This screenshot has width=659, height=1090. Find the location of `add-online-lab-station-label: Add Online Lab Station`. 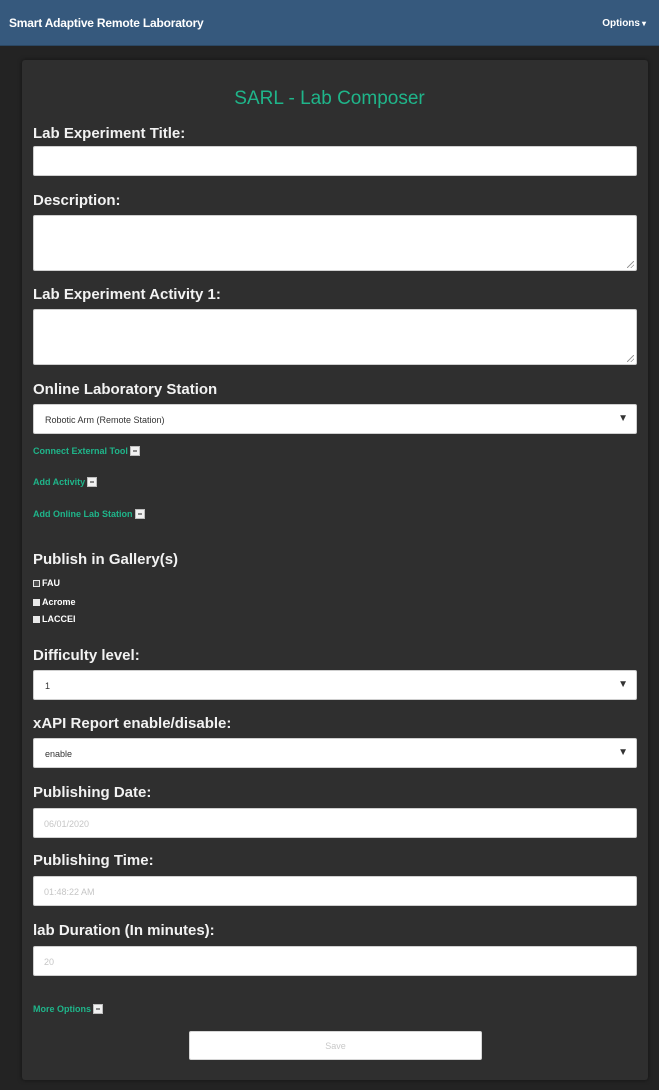

add-online-lab-station-label: Add Online Lab Station is located at coordinates (83, 514).